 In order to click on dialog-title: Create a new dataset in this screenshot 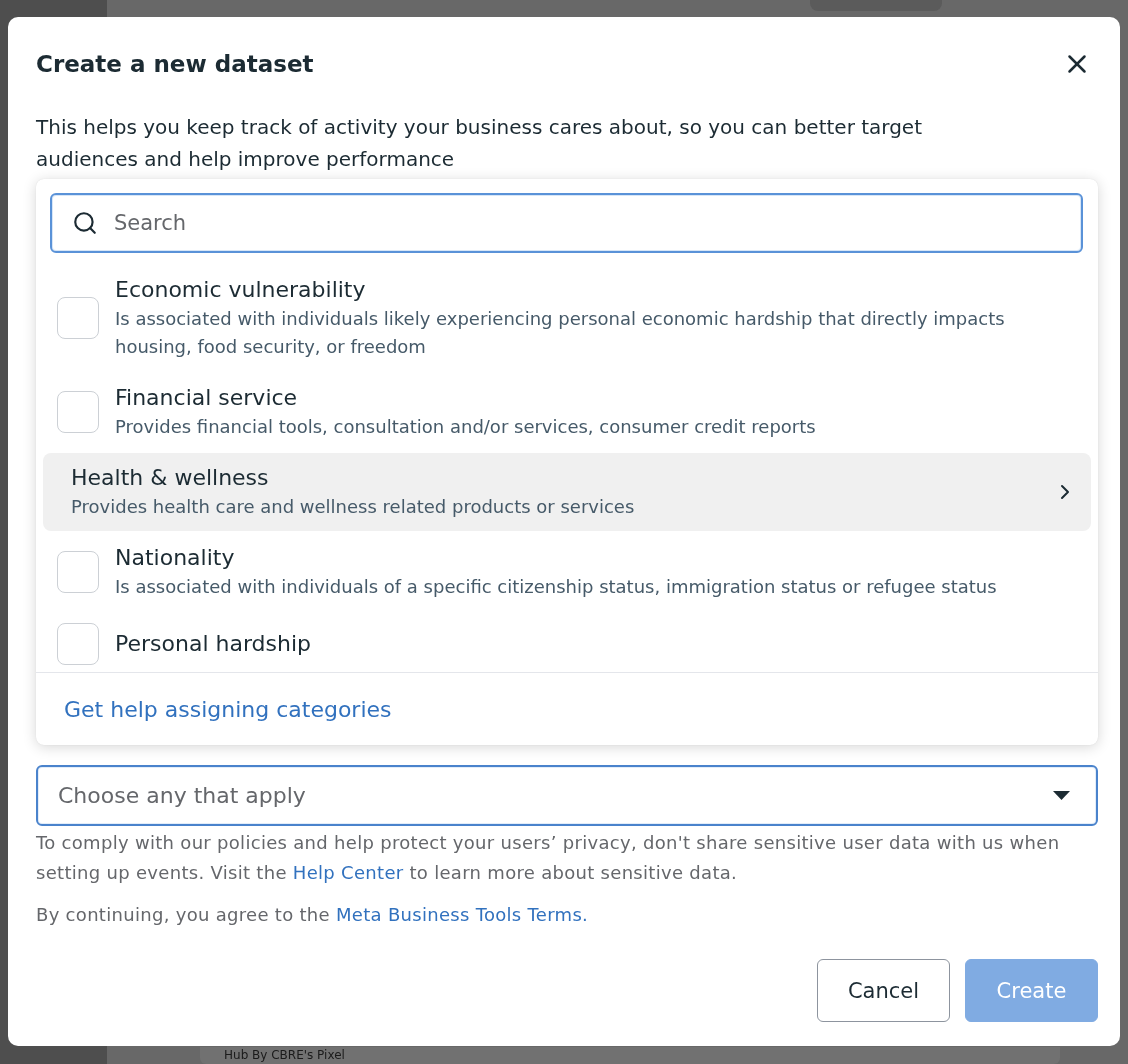, I will do `click(175, 64)`.